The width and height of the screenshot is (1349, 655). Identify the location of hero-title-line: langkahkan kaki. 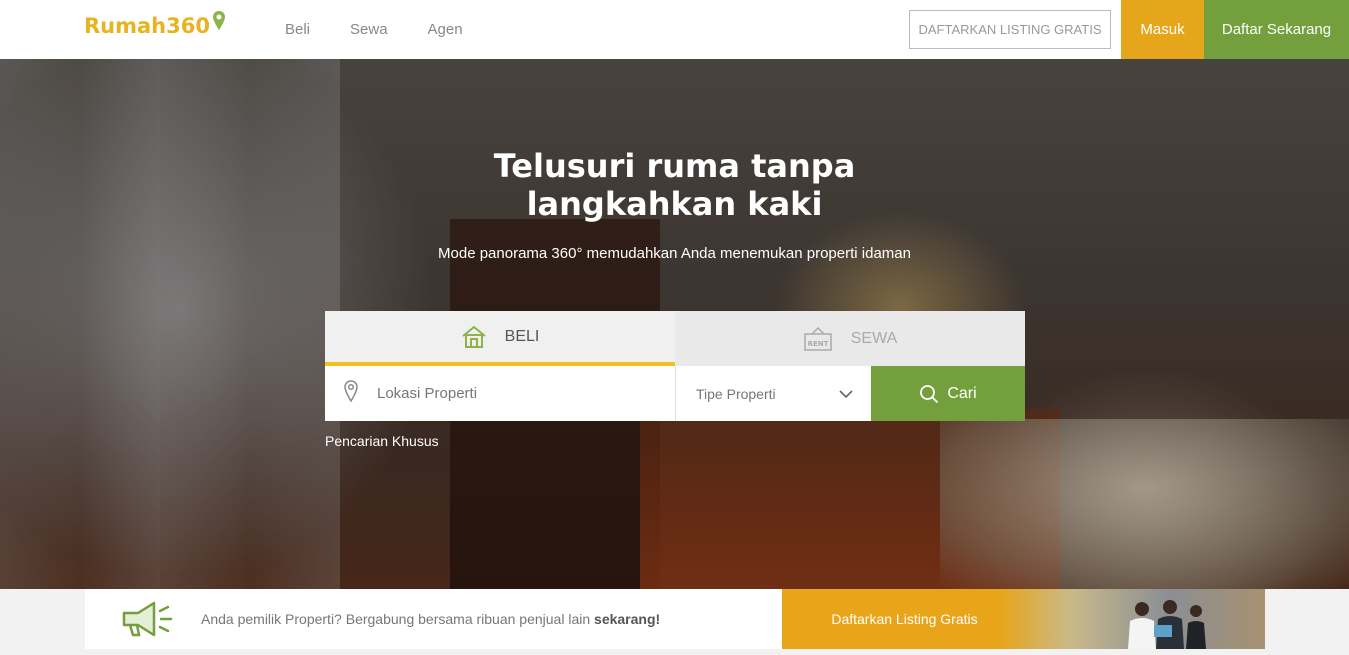
(674, 204).